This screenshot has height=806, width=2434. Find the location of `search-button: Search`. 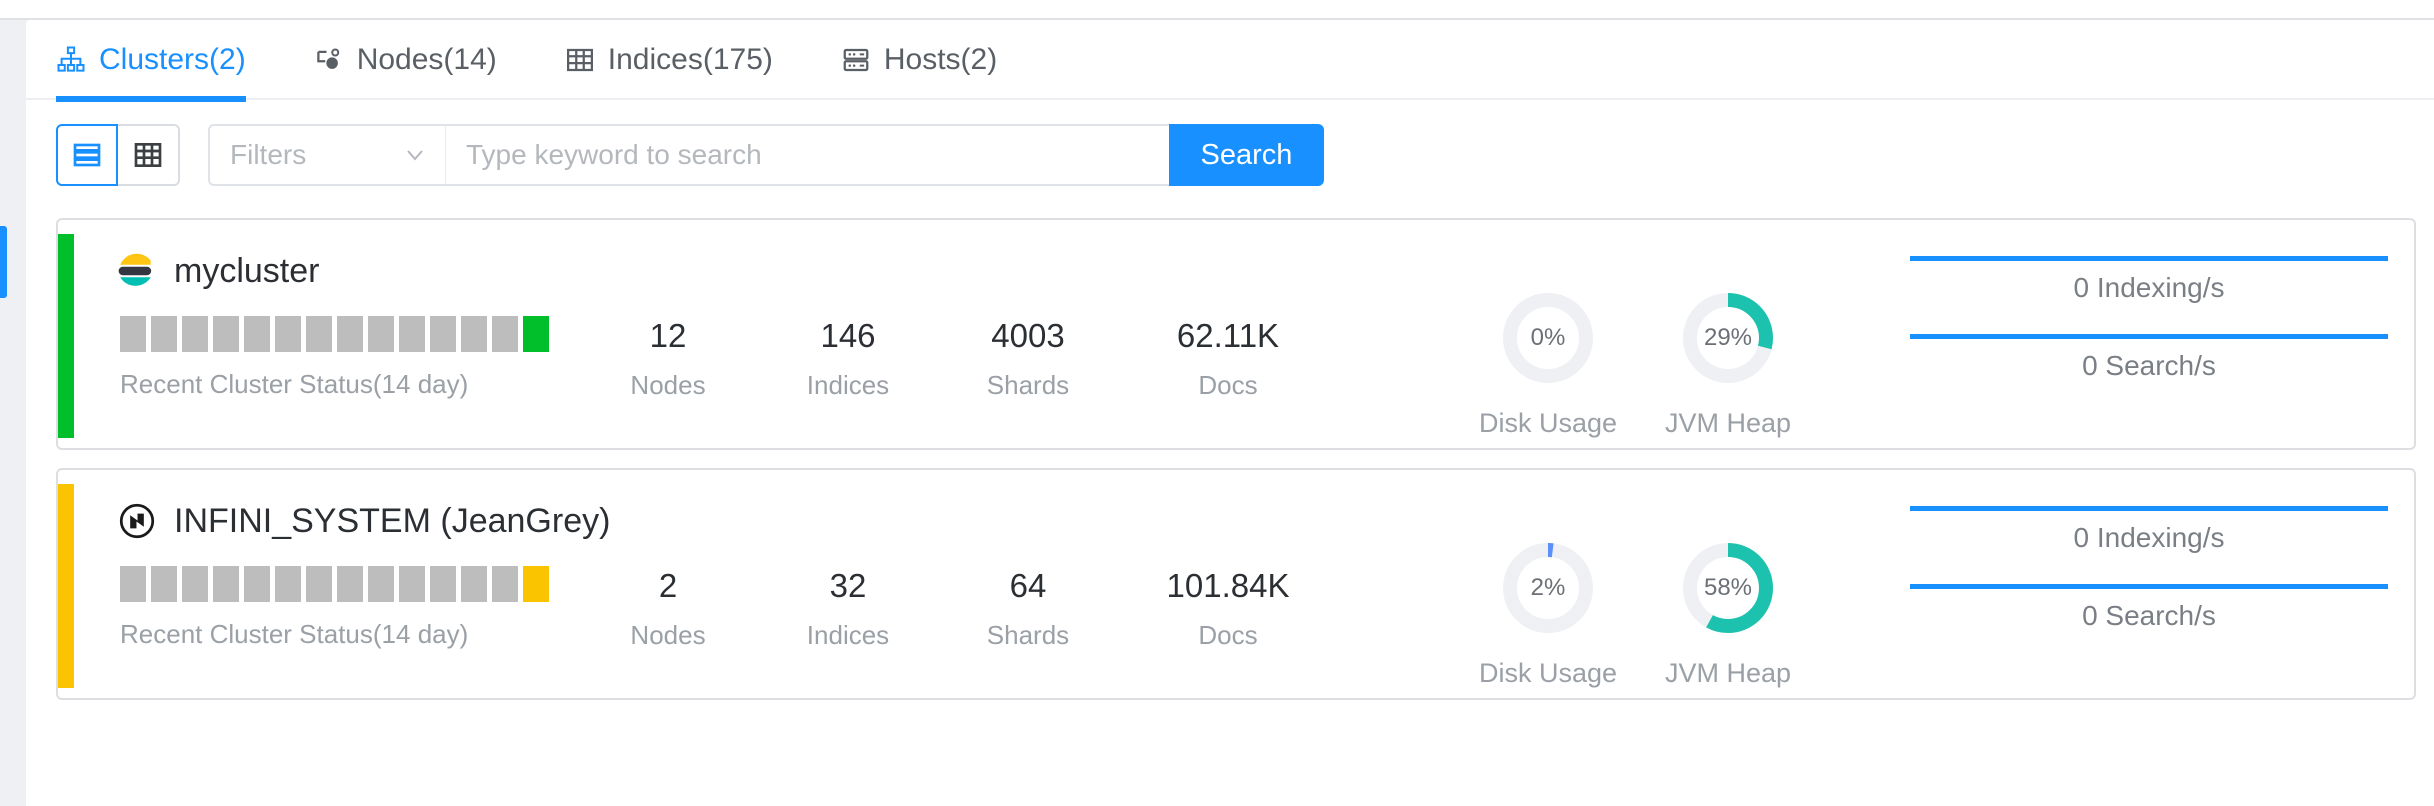

search-button: Search is located at coordinates (1246, 155).